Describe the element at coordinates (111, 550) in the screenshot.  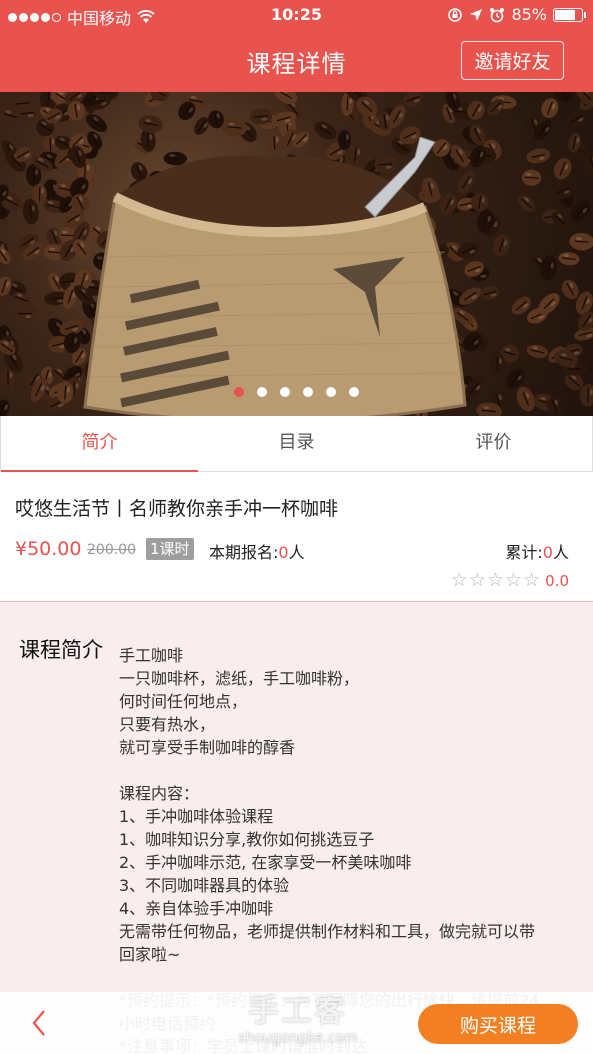
I see `original-price: 200.00` at that location.